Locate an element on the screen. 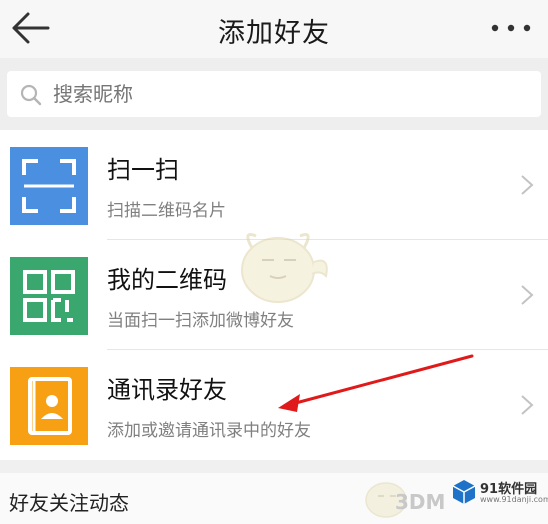 This screenshot has width=548, height=524. watermark-site-url: www.91danji.com is located at coordinates (514, 499).